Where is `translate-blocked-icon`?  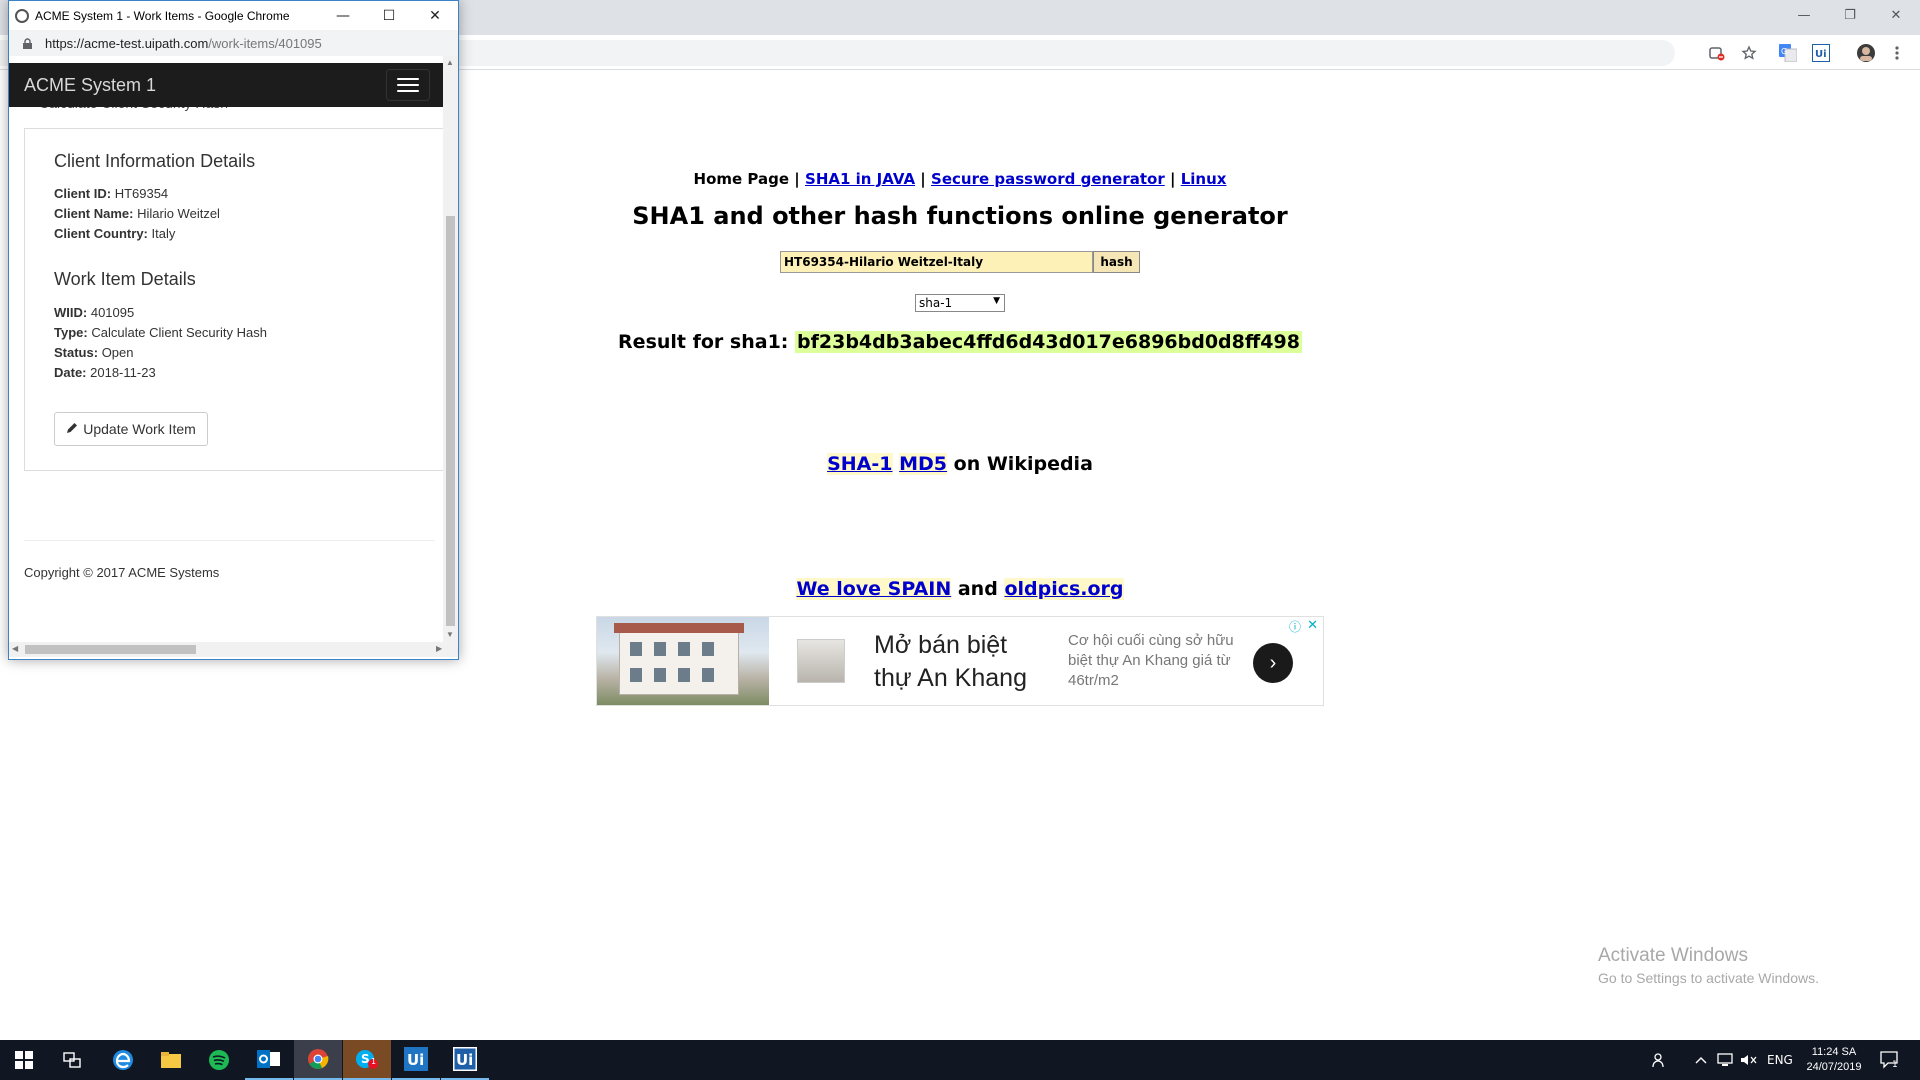 translate-blocked-icon is located at coordinates (1717, 53).